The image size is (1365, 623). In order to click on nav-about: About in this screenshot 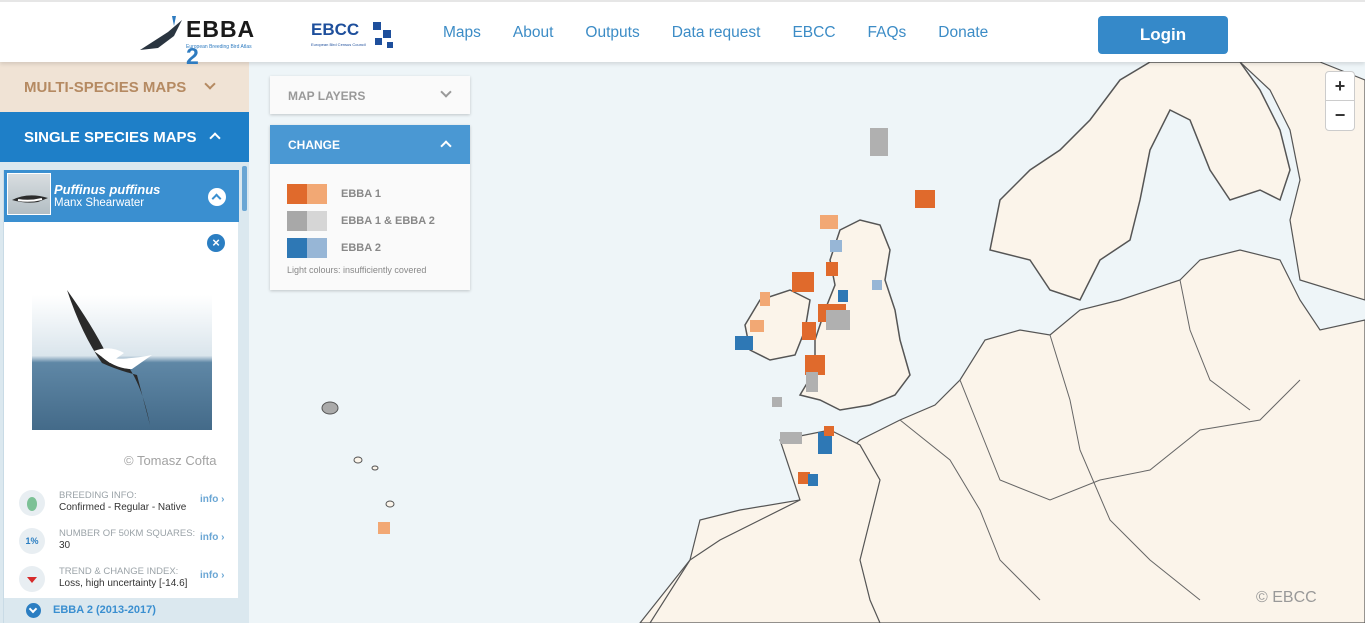, I will do `click(533, 33)`.